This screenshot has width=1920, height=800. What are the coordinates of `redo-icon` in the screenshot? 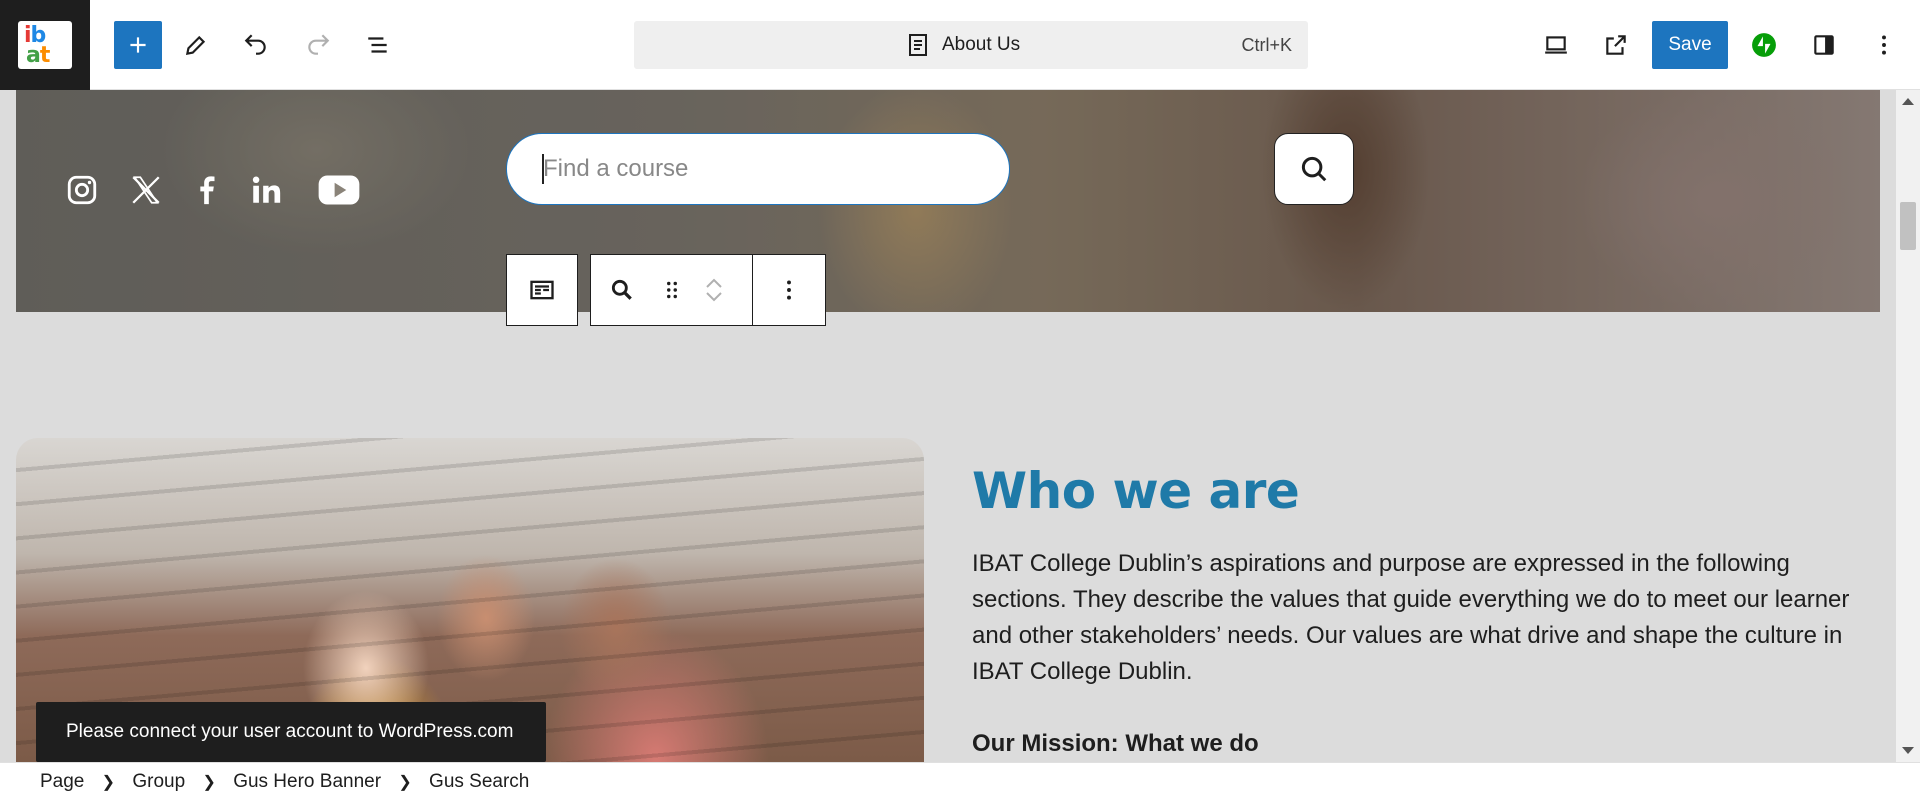 It's located at (319, 44).